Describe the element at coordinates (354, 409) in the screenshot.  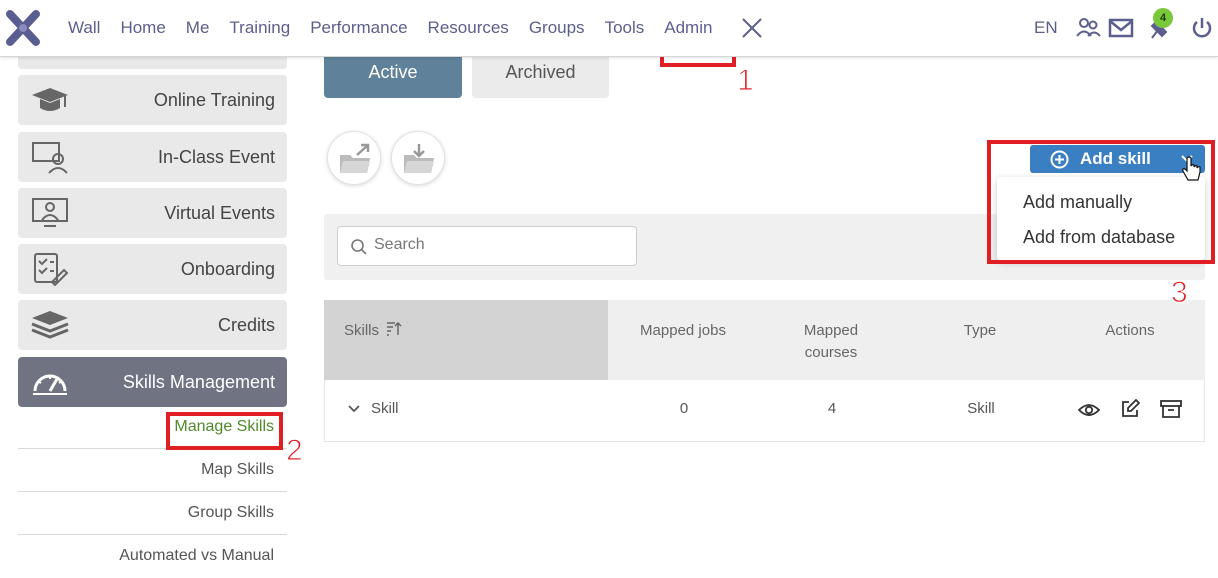
I see `expand-chevron-icon` at that location.